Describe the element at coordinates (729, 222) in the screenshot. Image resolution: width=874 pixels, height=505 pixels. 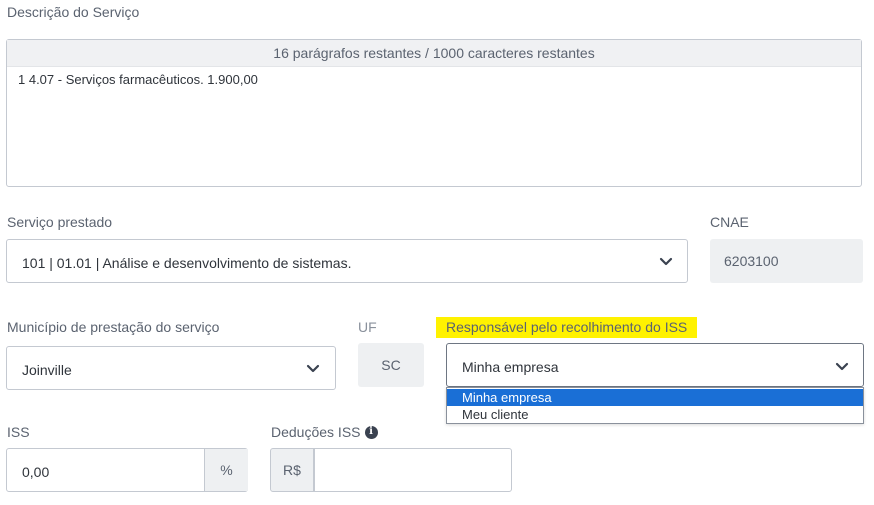
I see `cnae-label: CNAE` at that location.